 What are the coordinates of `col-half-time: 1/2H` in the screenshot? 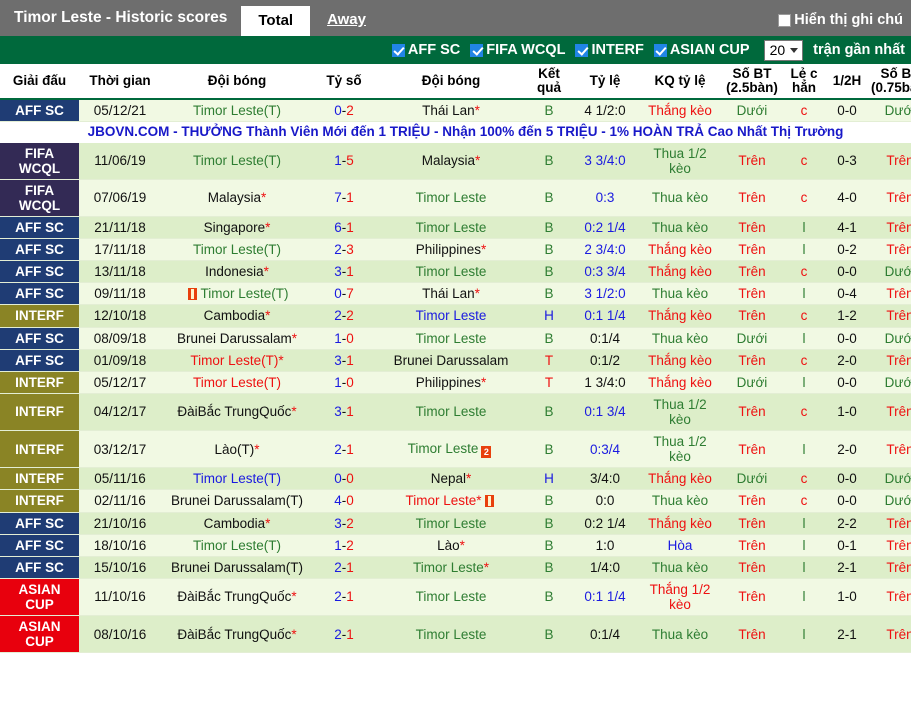 It's located at (847, 82).